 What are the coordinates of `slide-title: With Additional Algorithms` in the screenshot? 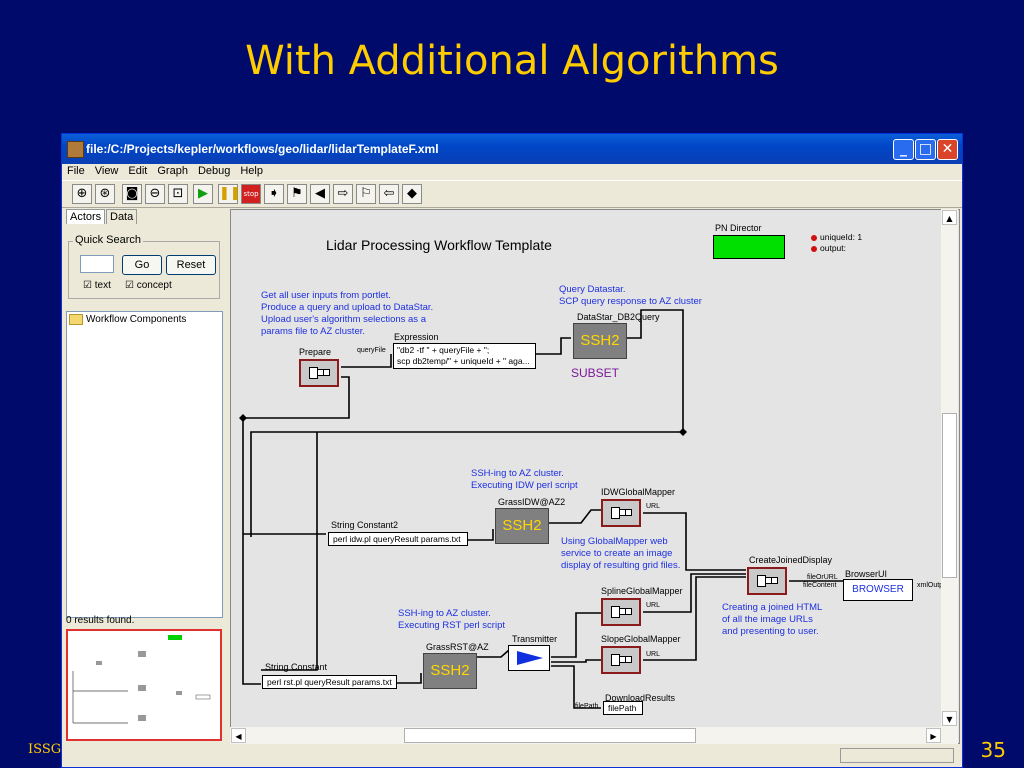 It's located at (512, 61).